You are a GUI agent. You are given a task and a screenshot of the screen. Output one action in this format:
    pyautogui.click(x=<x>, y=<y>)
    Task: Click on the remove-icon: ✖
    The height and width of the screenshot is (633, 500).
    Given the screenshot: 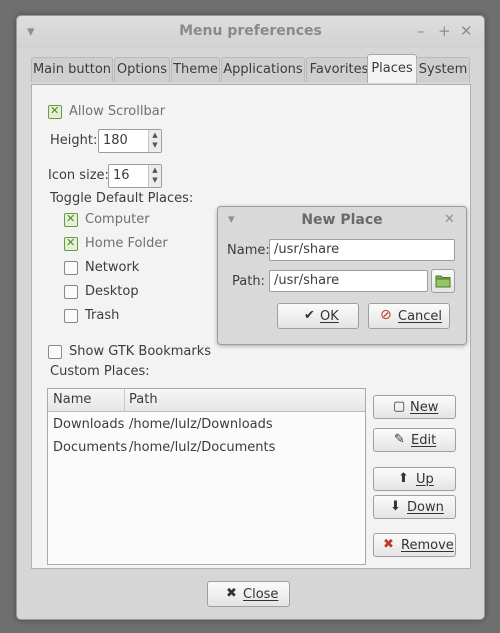 What is the action you would take?
    pyautogui.click(x=388, y=544)
    